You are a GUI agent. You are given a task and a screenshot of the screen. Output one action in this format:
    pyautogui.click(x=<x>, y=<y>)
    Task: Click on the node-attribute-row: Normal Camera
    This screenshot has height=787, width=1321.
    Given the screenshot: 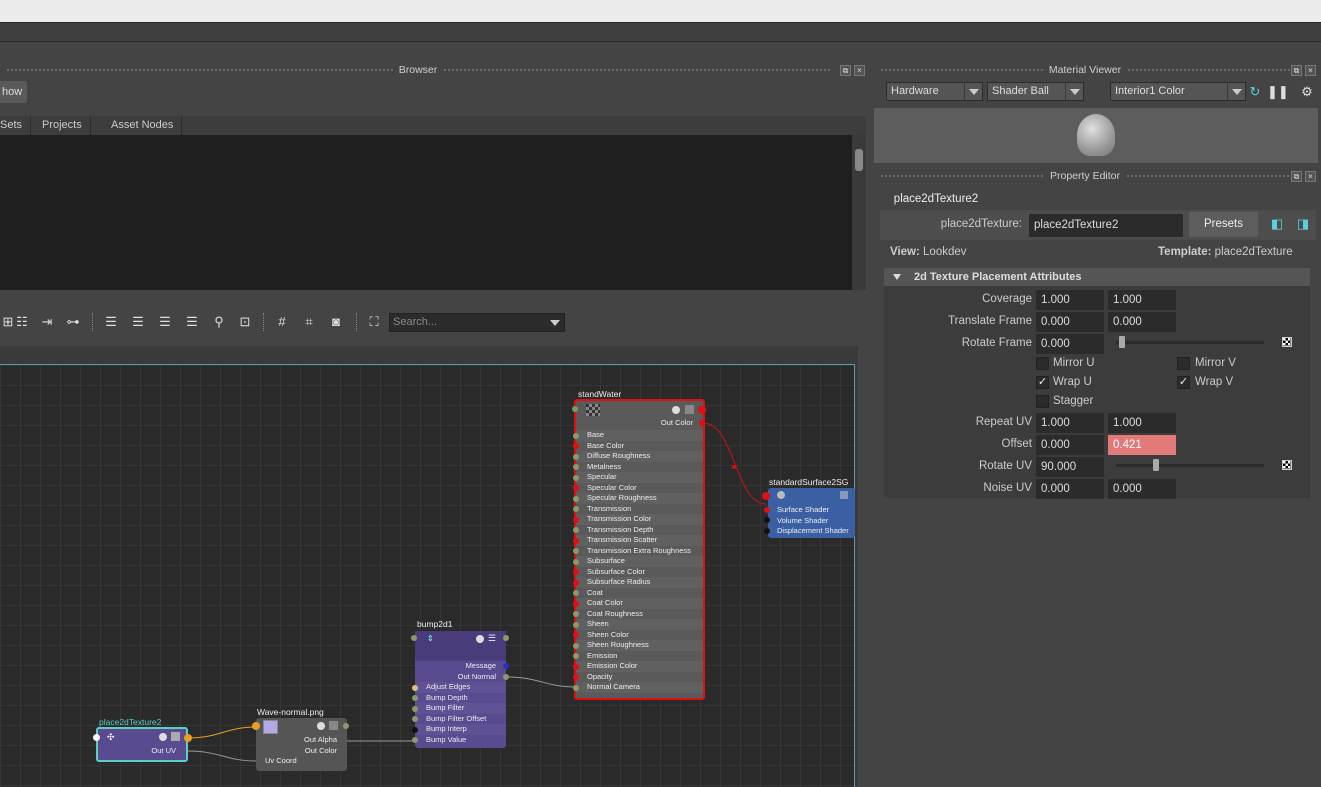 What is the action you would take?
    pyautogui.click(x=639, y=687)
    